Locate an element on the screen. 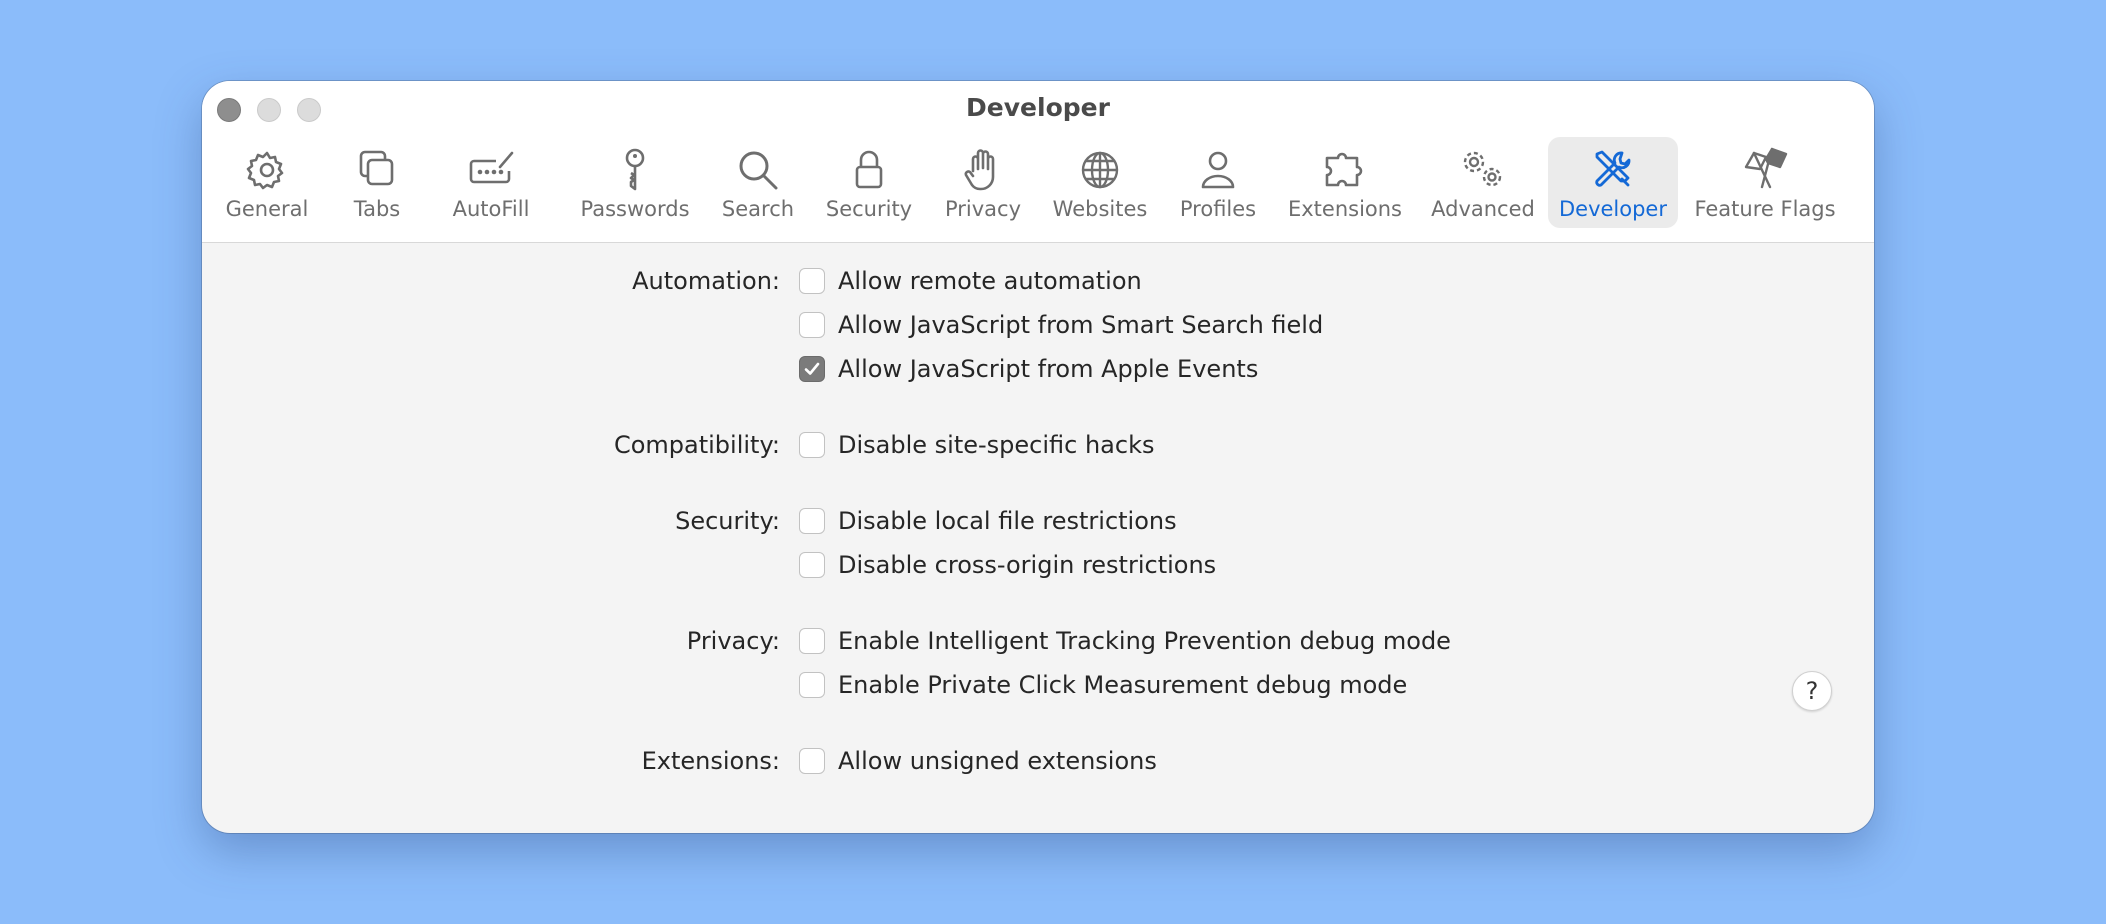  compatibility-label: Compatibility: is located at coordinates (696, 445).